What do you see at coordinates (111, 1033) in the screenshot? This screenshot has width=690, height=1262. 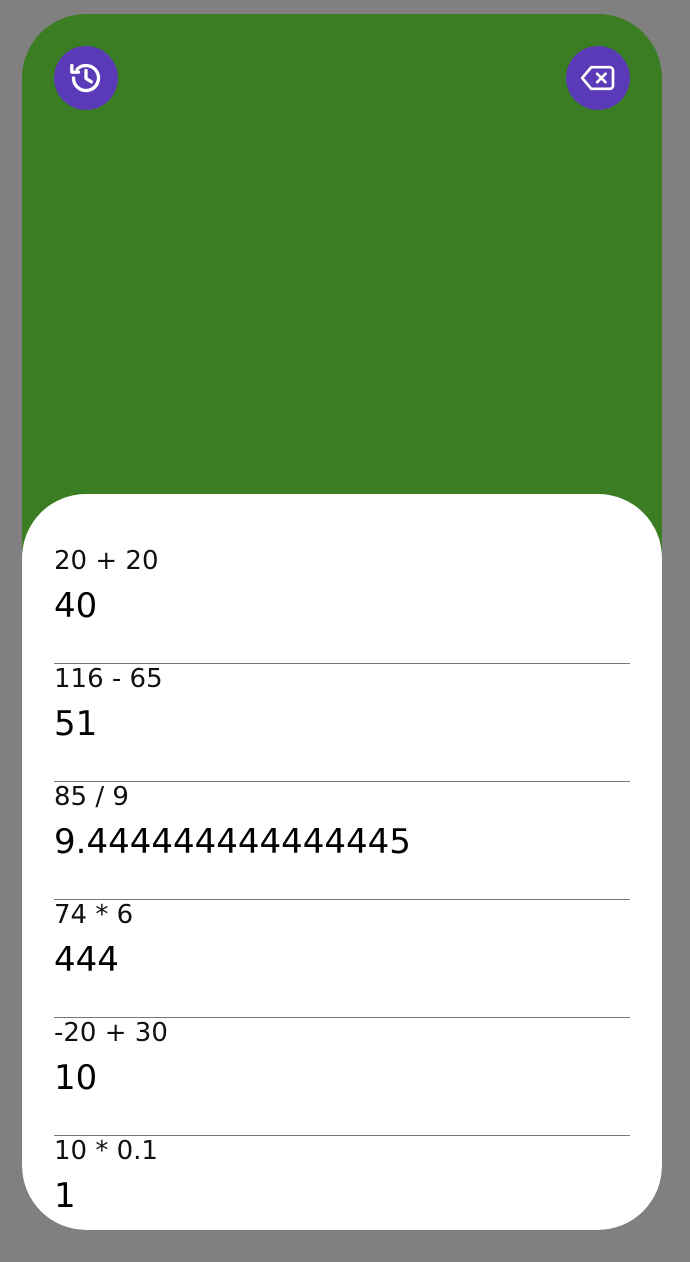 I see `history-expression: -20 + 30` at bounding box center [111, 1033].